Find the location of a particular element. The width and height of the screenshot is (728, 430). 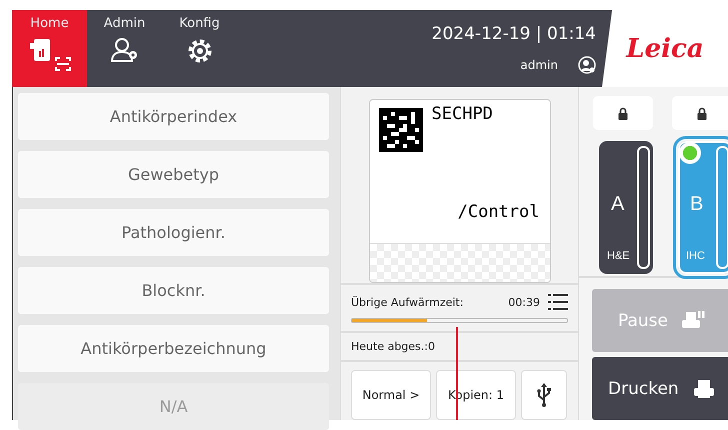

usb-icon is located at coordinates (544, 395).